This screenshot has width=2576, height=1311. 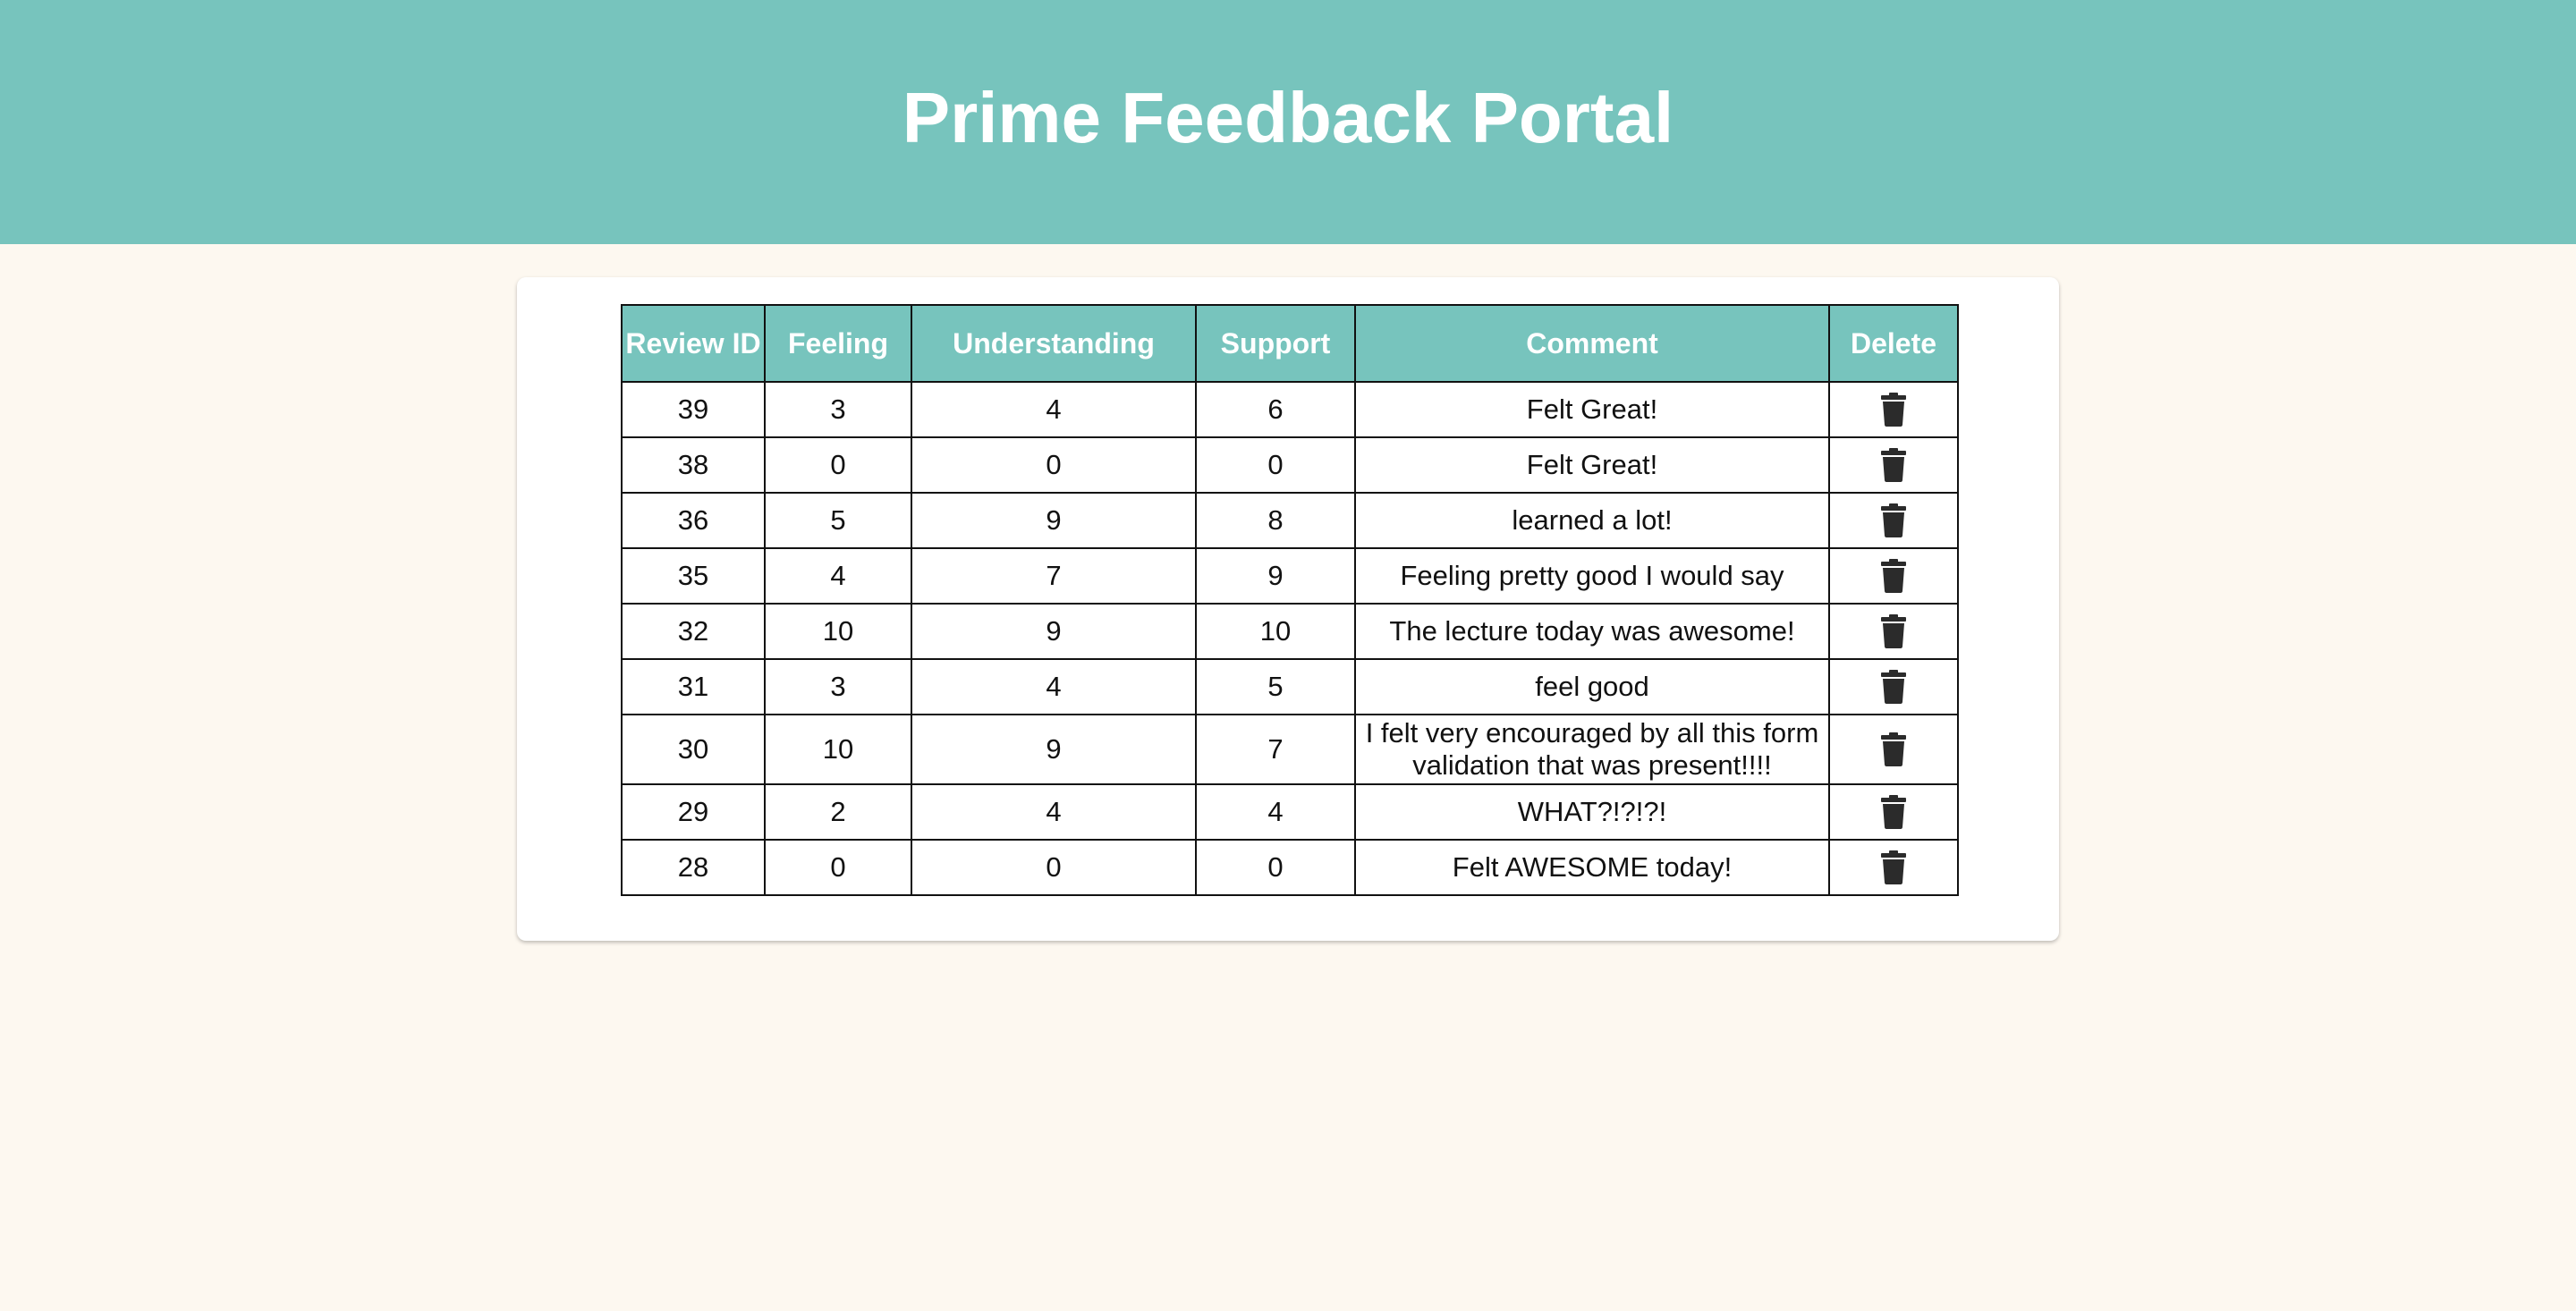 I want to click on cell-support: 8, so click(x=1275, y=520).